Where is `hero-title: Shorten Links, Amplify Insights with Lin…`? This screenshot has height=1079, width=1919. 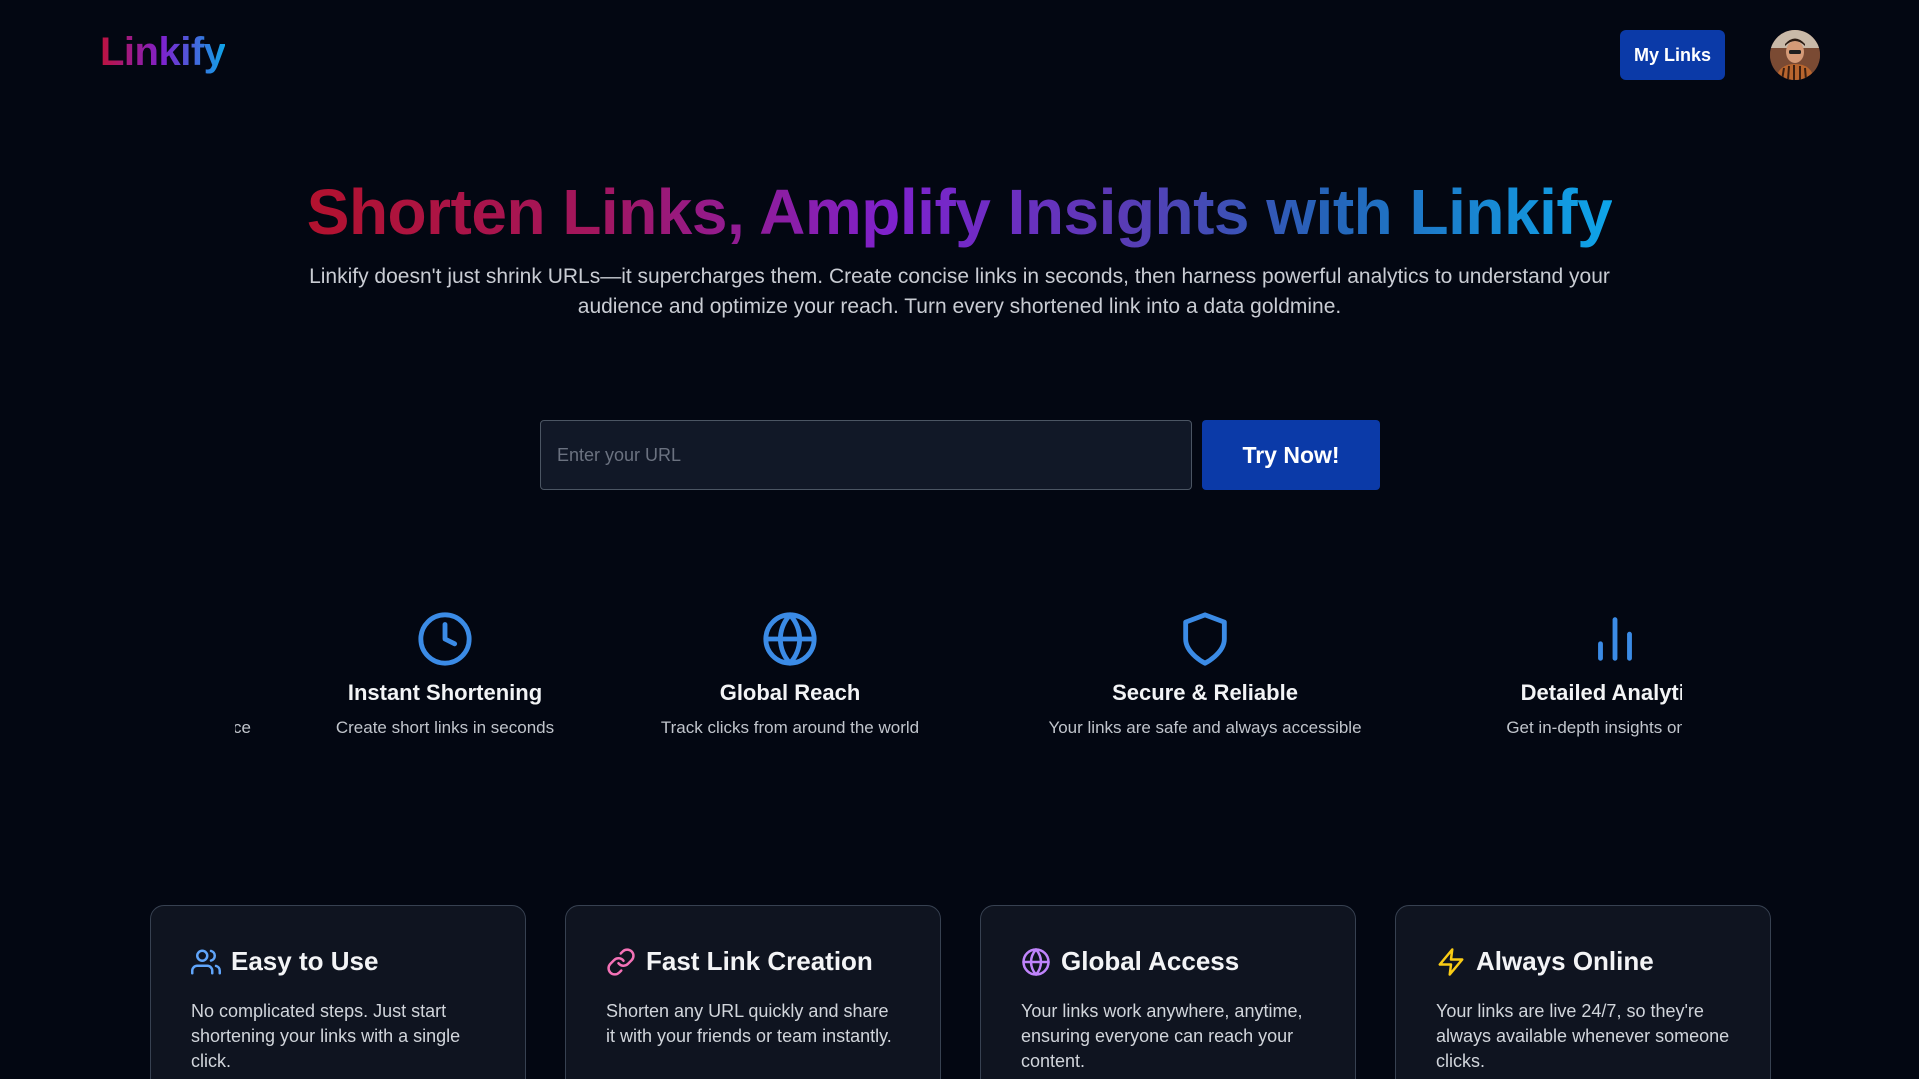
hero-title: Shorten Links, Amplify Insights with Lin… is located at coordinates (959, 212).